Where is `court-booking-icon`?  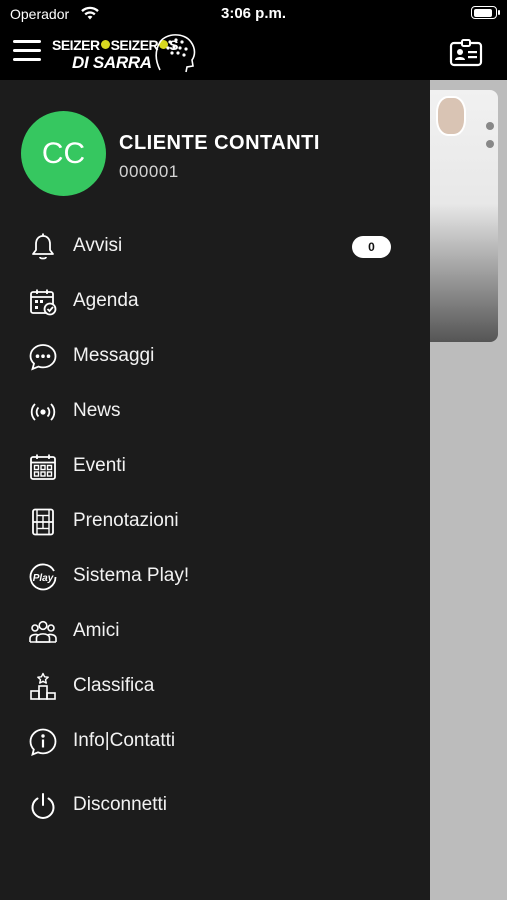 court-booking-icon is located at coordinates (43, 522).